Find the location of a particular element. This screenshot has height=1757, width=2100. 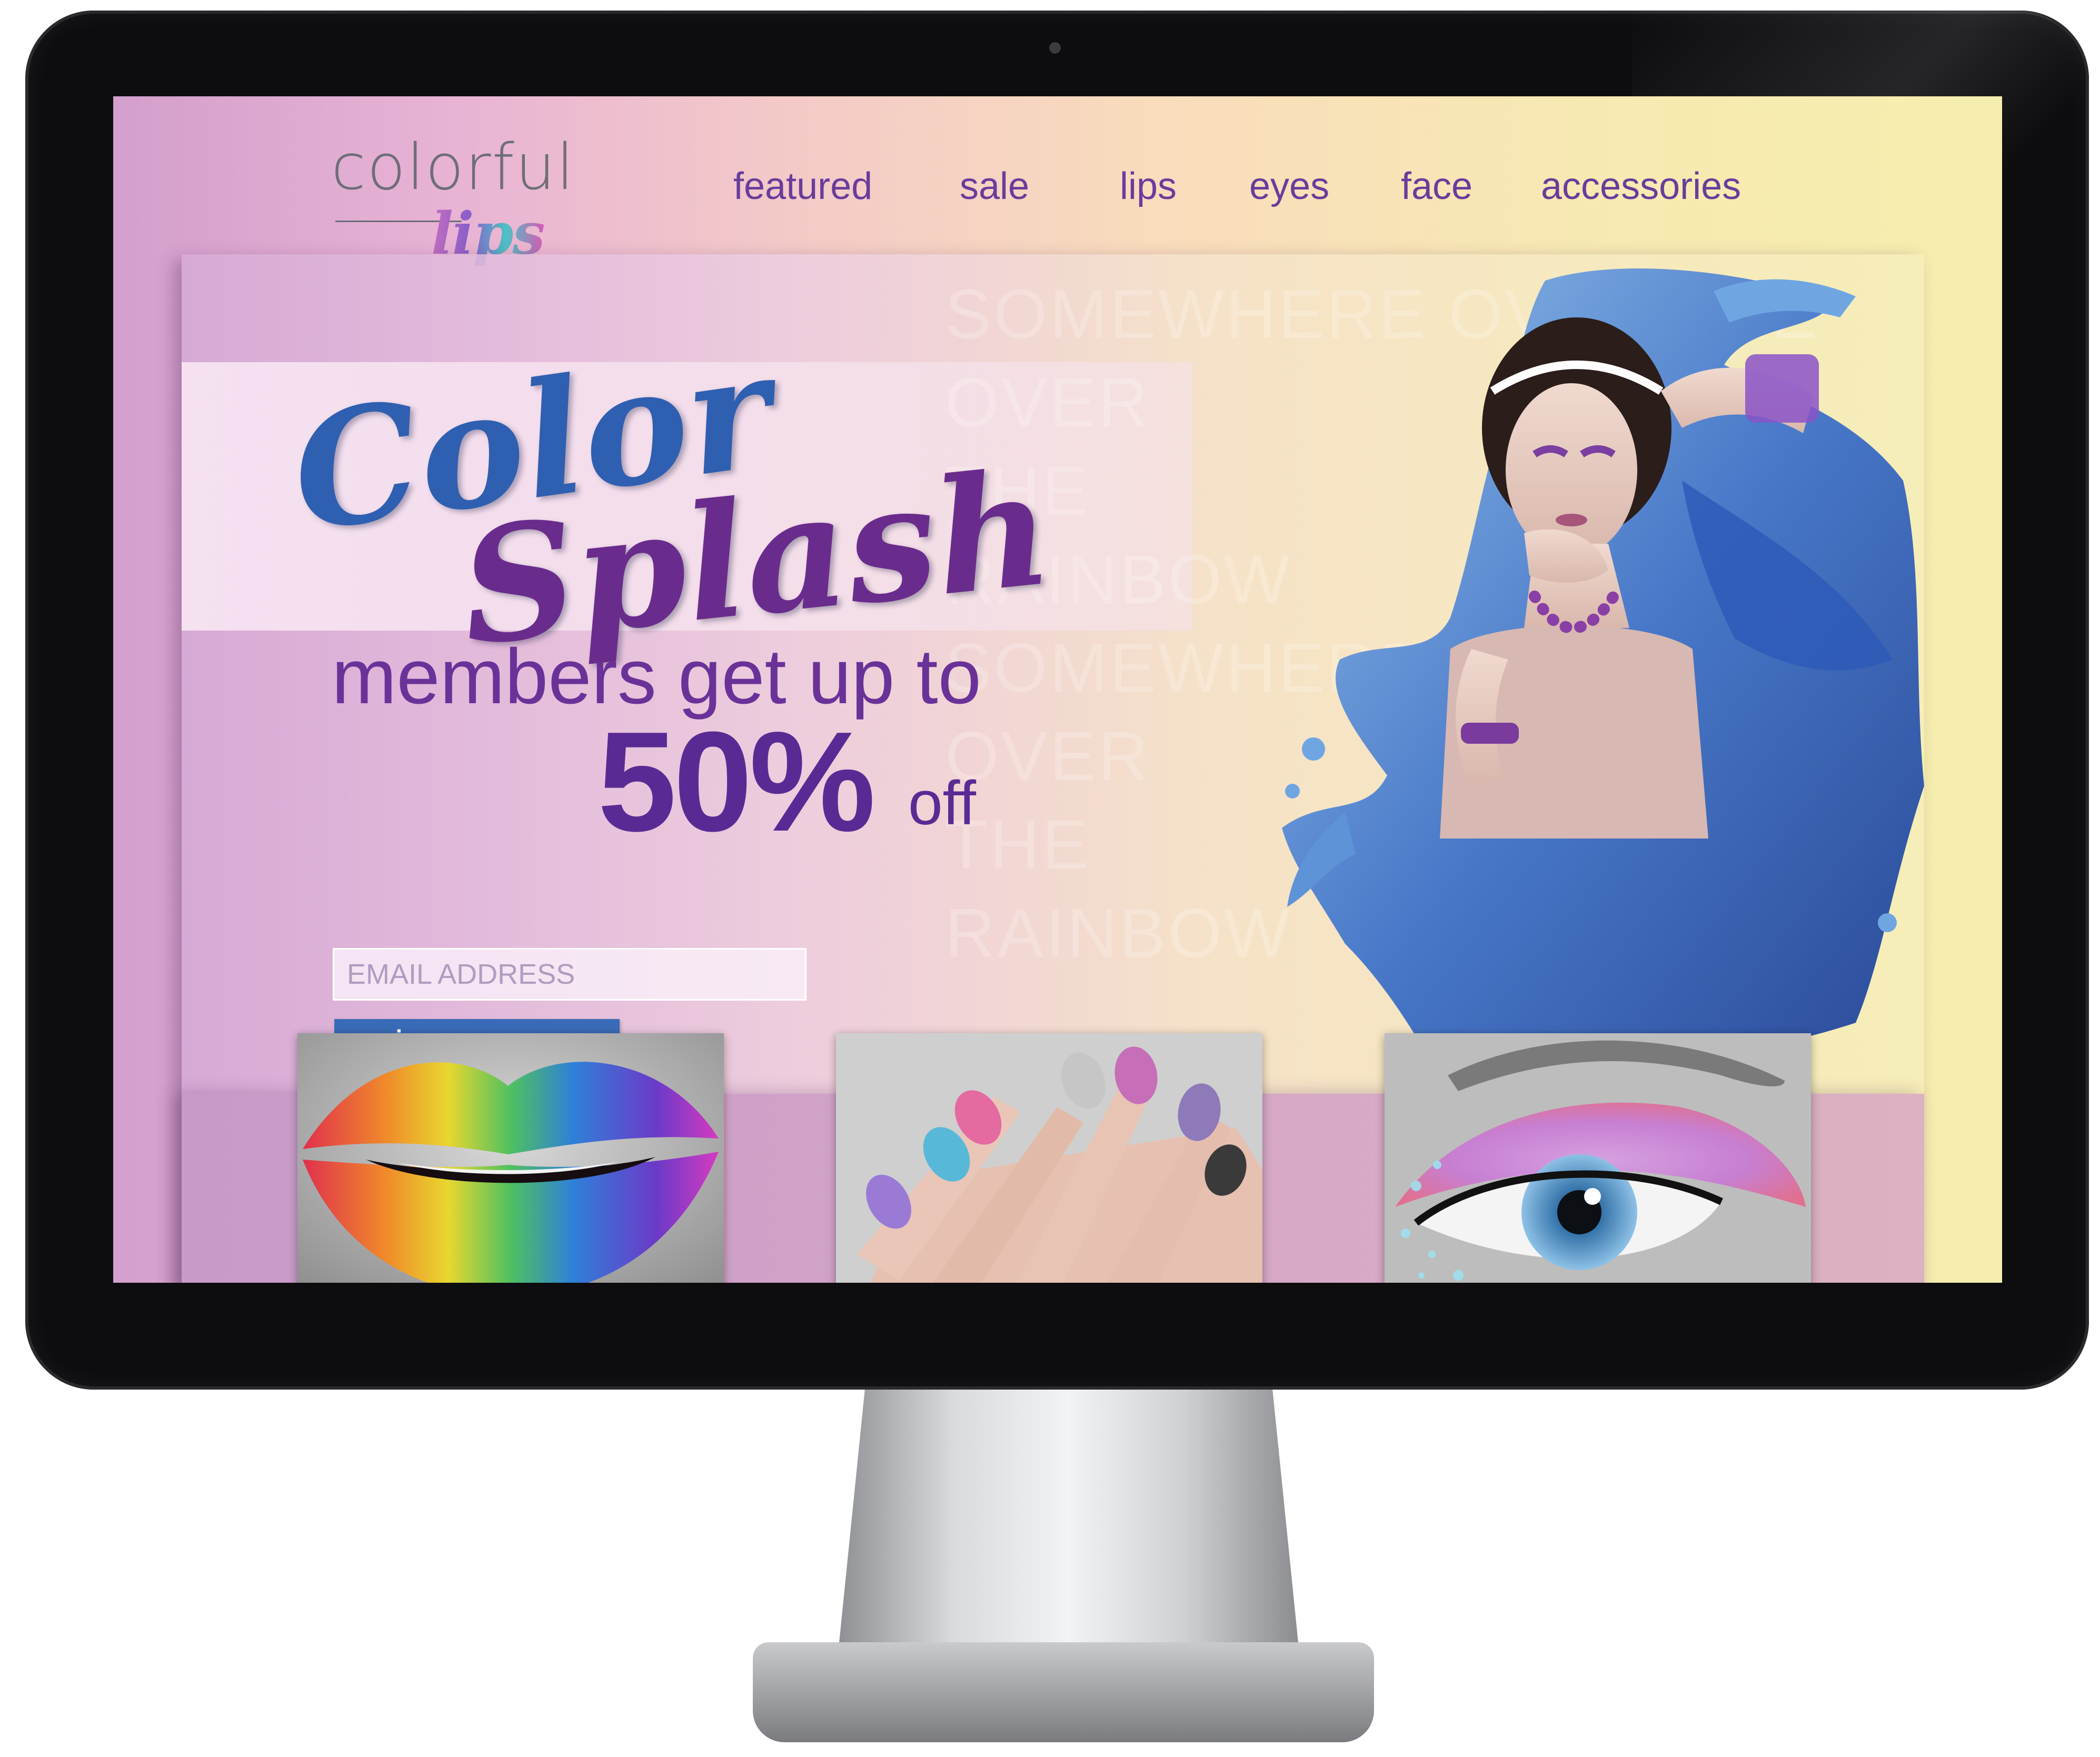

category-tile-eyes is located at coordinates (1598, 1158).